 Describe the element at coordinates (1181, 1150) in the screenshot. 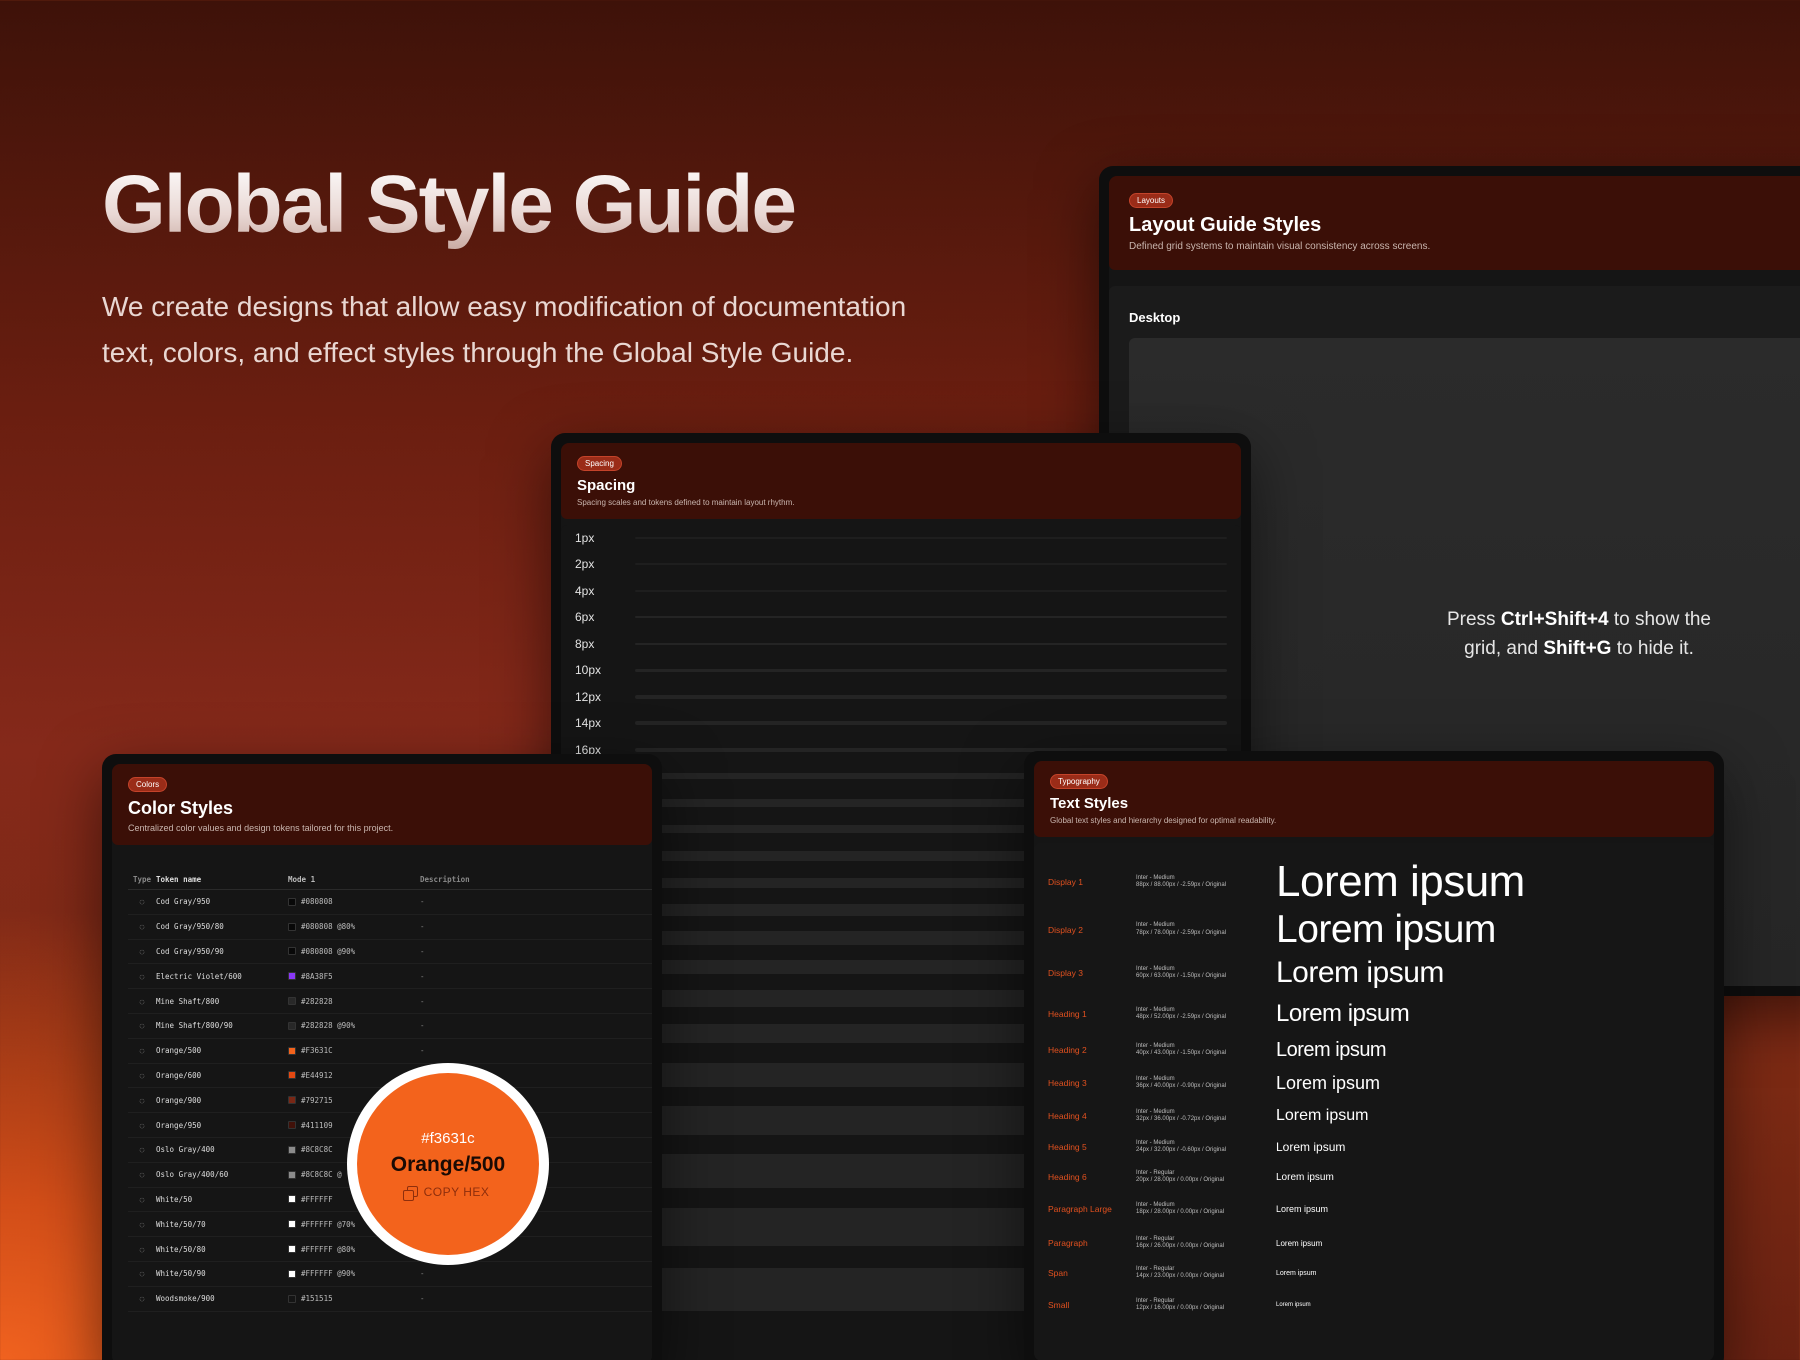

I see `style-metrics: 24px / 32.00px / -0.60px / Original` at that location.